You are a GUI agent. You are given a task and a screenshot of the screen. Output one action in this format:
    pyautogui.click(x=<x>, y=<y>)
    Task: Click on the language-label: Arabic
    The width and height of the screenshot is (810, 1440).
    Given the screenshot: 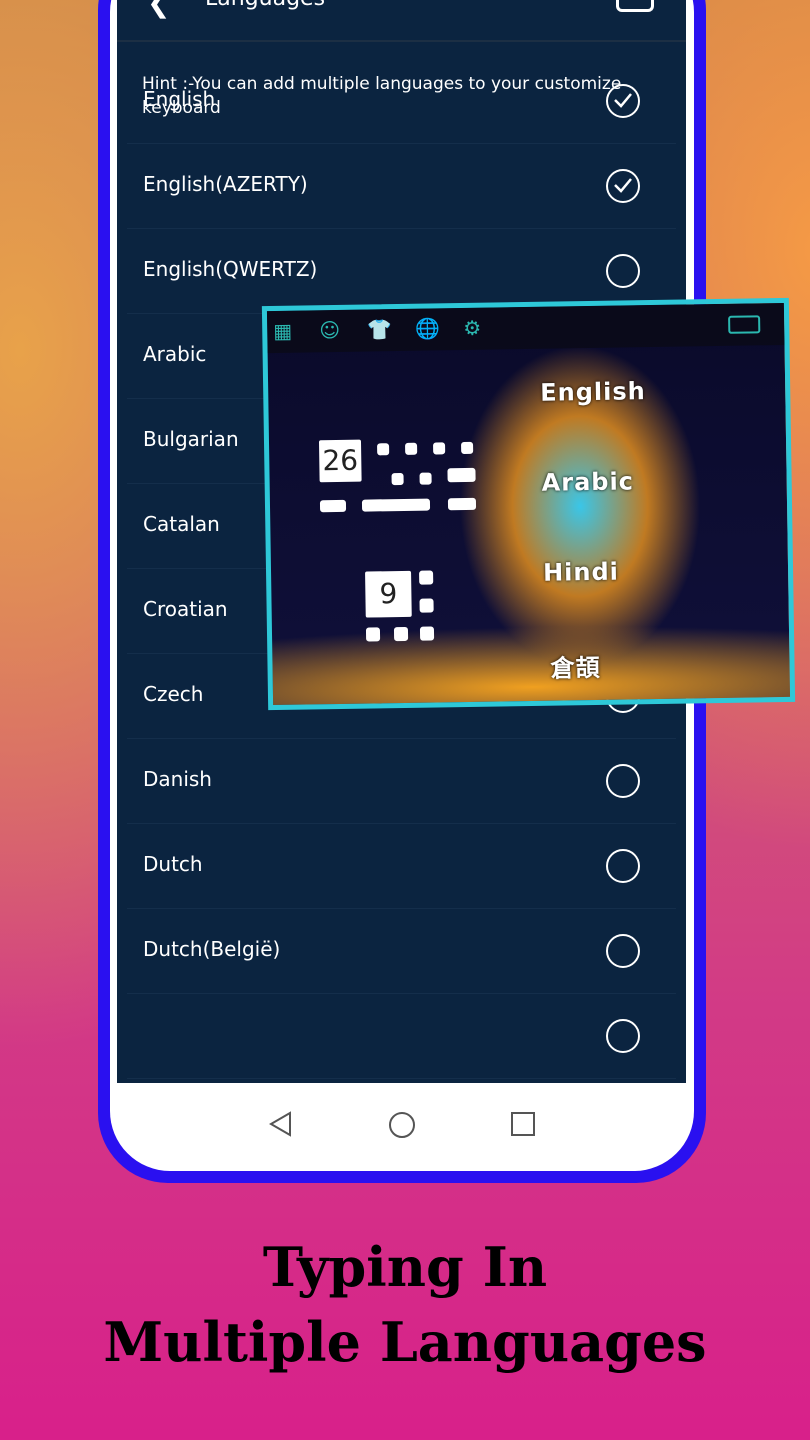 What is the action you would take?
    pyautogui.click(x=175, y=354)
    